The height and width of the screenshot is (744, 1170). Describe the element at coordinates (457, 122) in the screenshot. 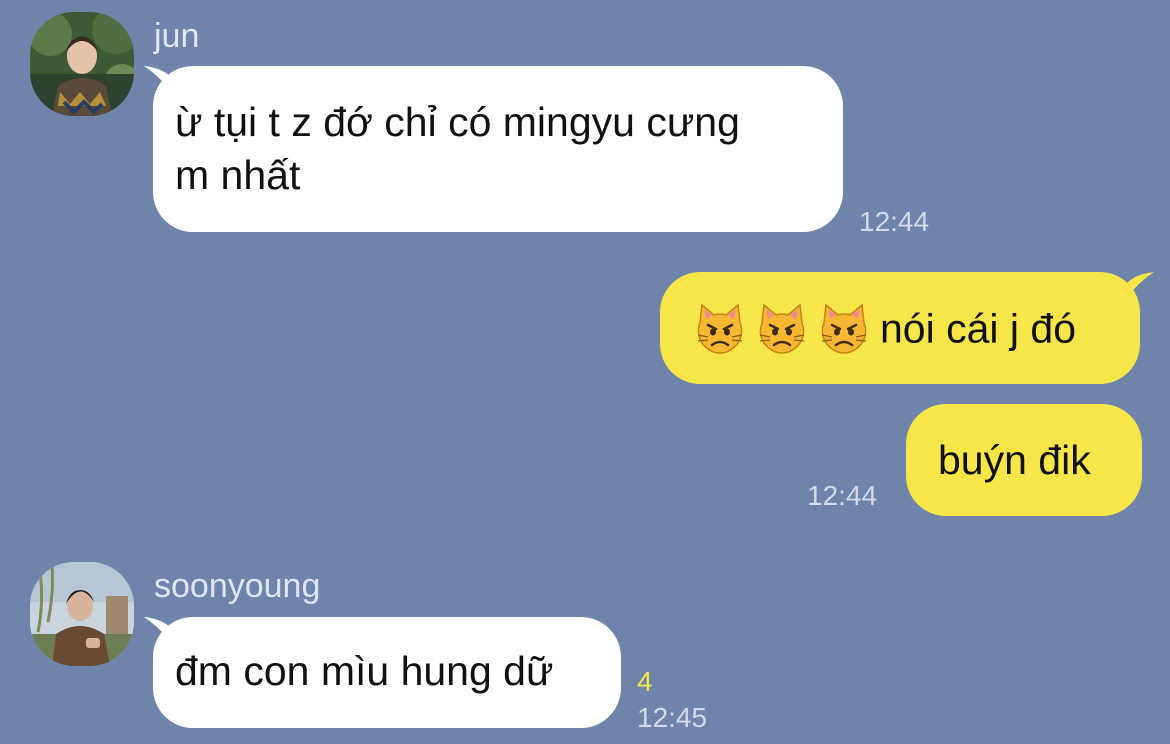

I see `message-text-line: ừ tụi t z đớ chỉ có mingyu cưng` at that location.